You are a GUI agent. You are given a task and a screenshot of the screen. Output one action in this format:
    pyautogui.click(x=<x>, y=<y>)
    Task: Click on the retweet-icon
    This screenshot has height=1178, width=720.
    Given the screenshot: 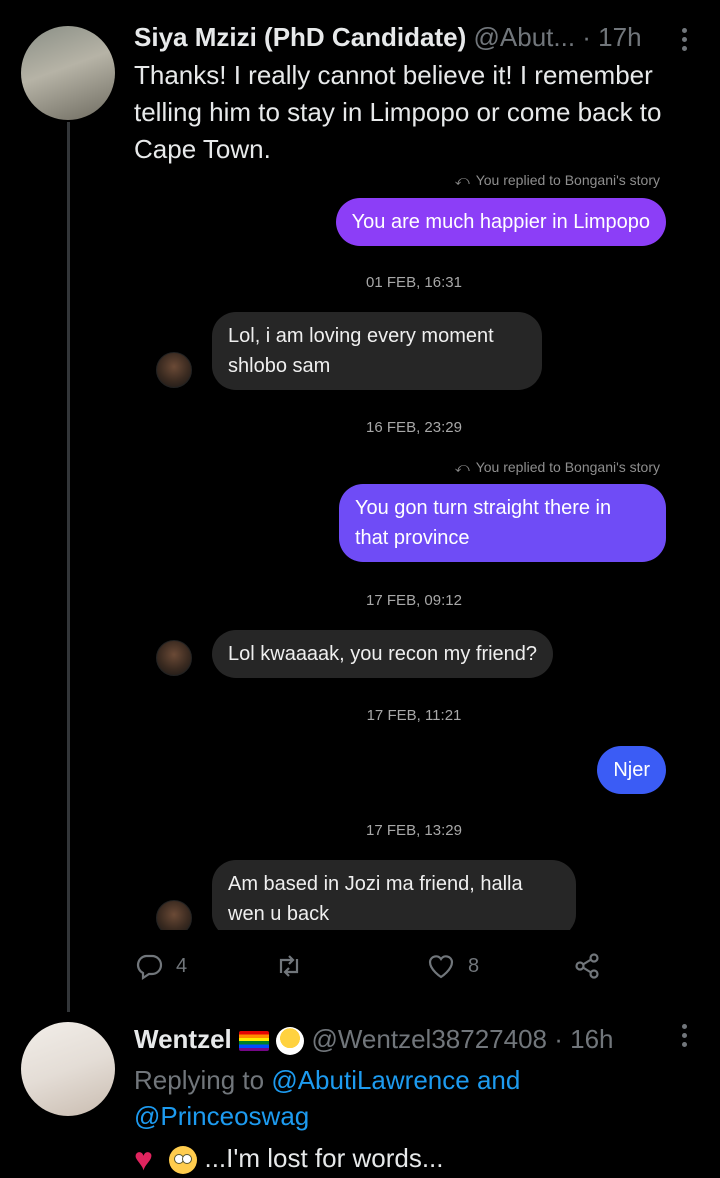 What is the action you would take?
    pyautogui.click(x=289, y=966)
    